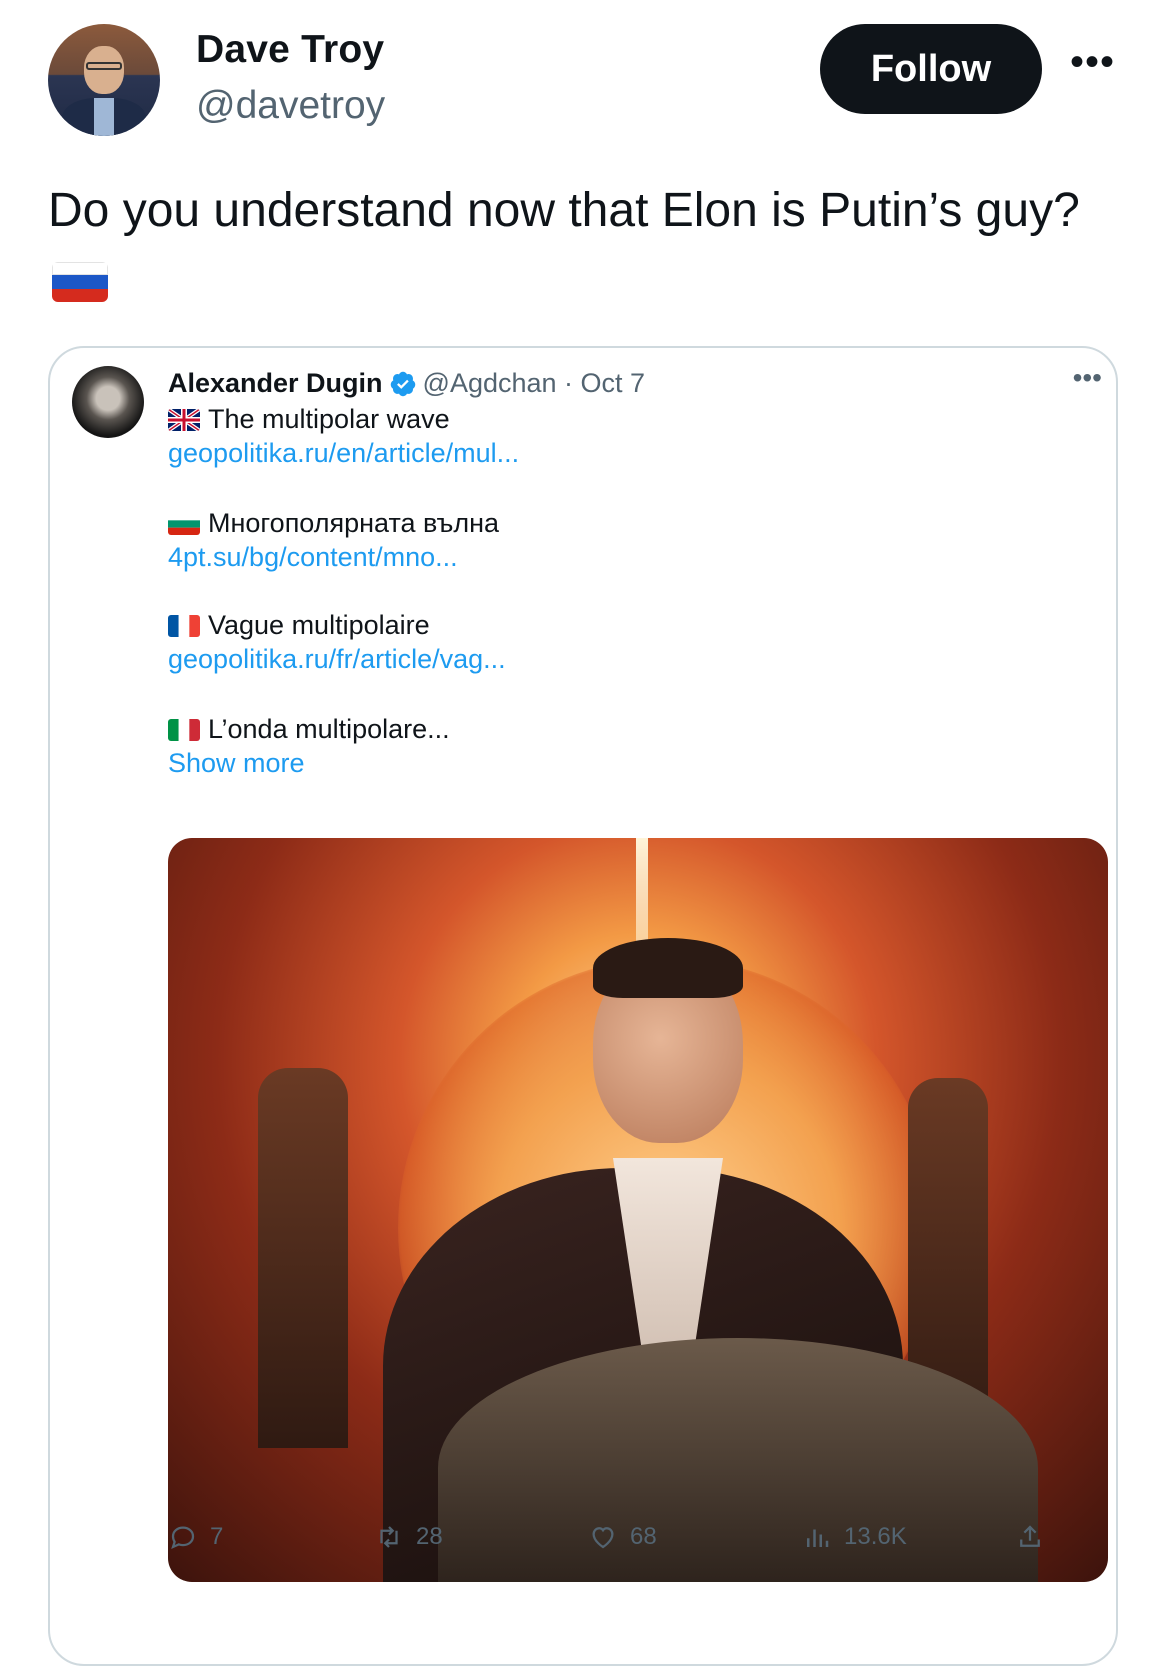 Image resolution: width=1170 pixels, height=1679 pixels. Describe the element at coordinates (1092, 62) in the screenshot. I see `more-options-icon: •••` at that location.